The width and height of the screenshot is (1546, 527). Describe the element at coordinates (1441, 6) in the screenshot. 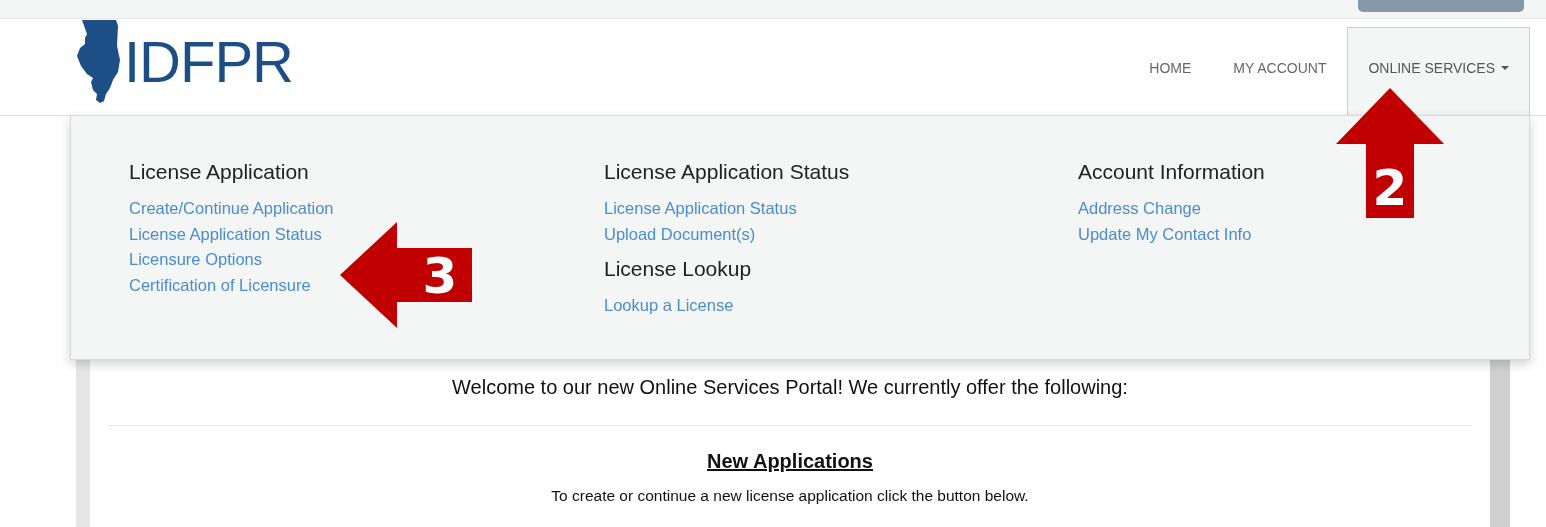

I see `toolbar-button` at that location.